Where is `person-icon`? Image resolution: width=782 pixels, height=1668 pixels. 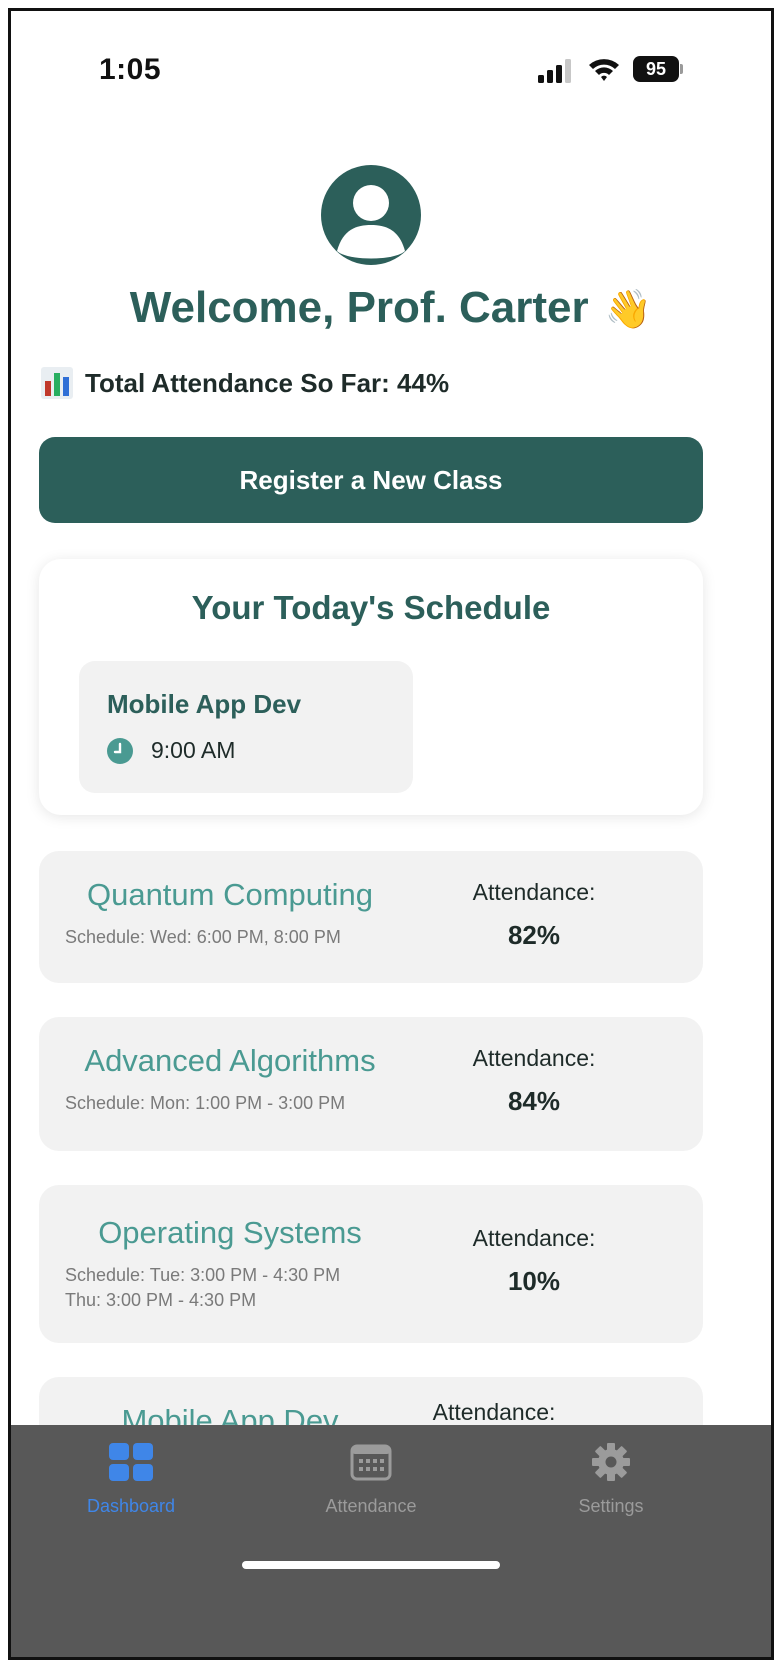 person-icon is located at coordinates (371, 222).